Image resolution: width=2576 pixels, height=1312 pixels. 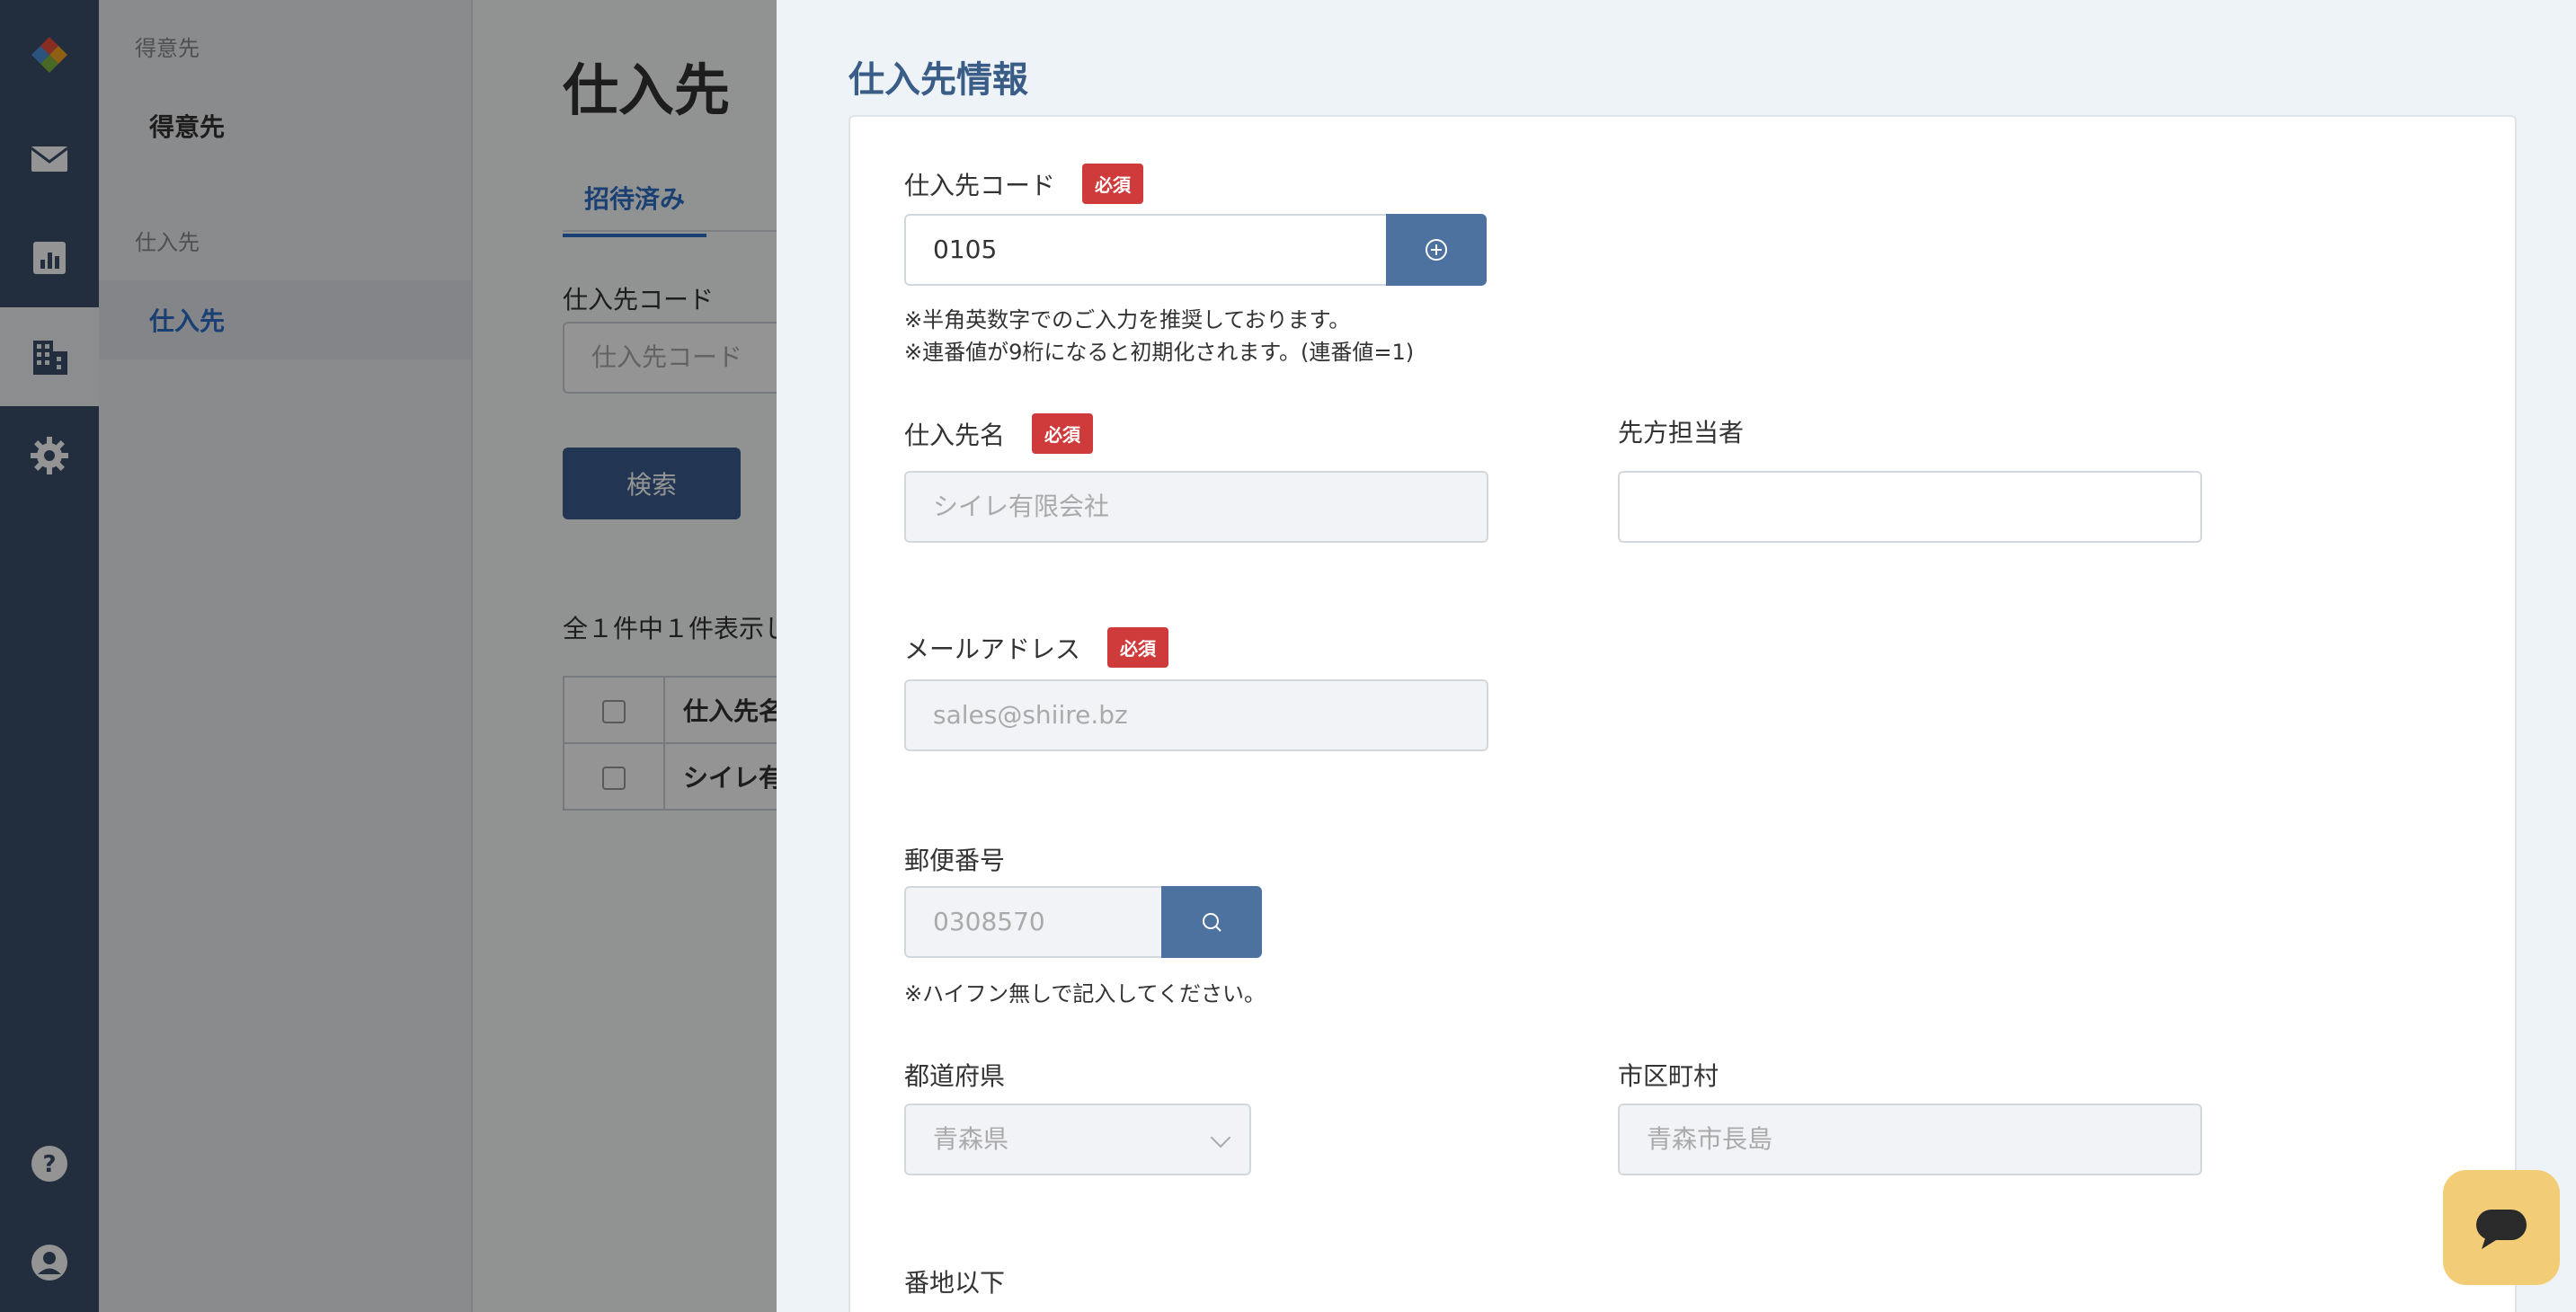 I want to click on chat-icon, so click(x=2501, y=1229).